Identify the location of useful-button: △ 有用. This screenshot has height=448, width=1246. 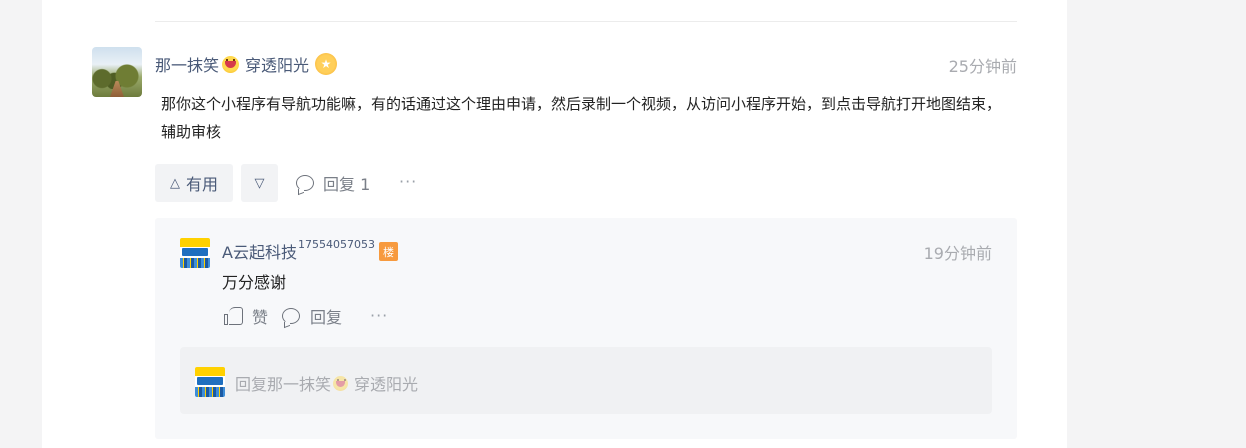
(194, 183).